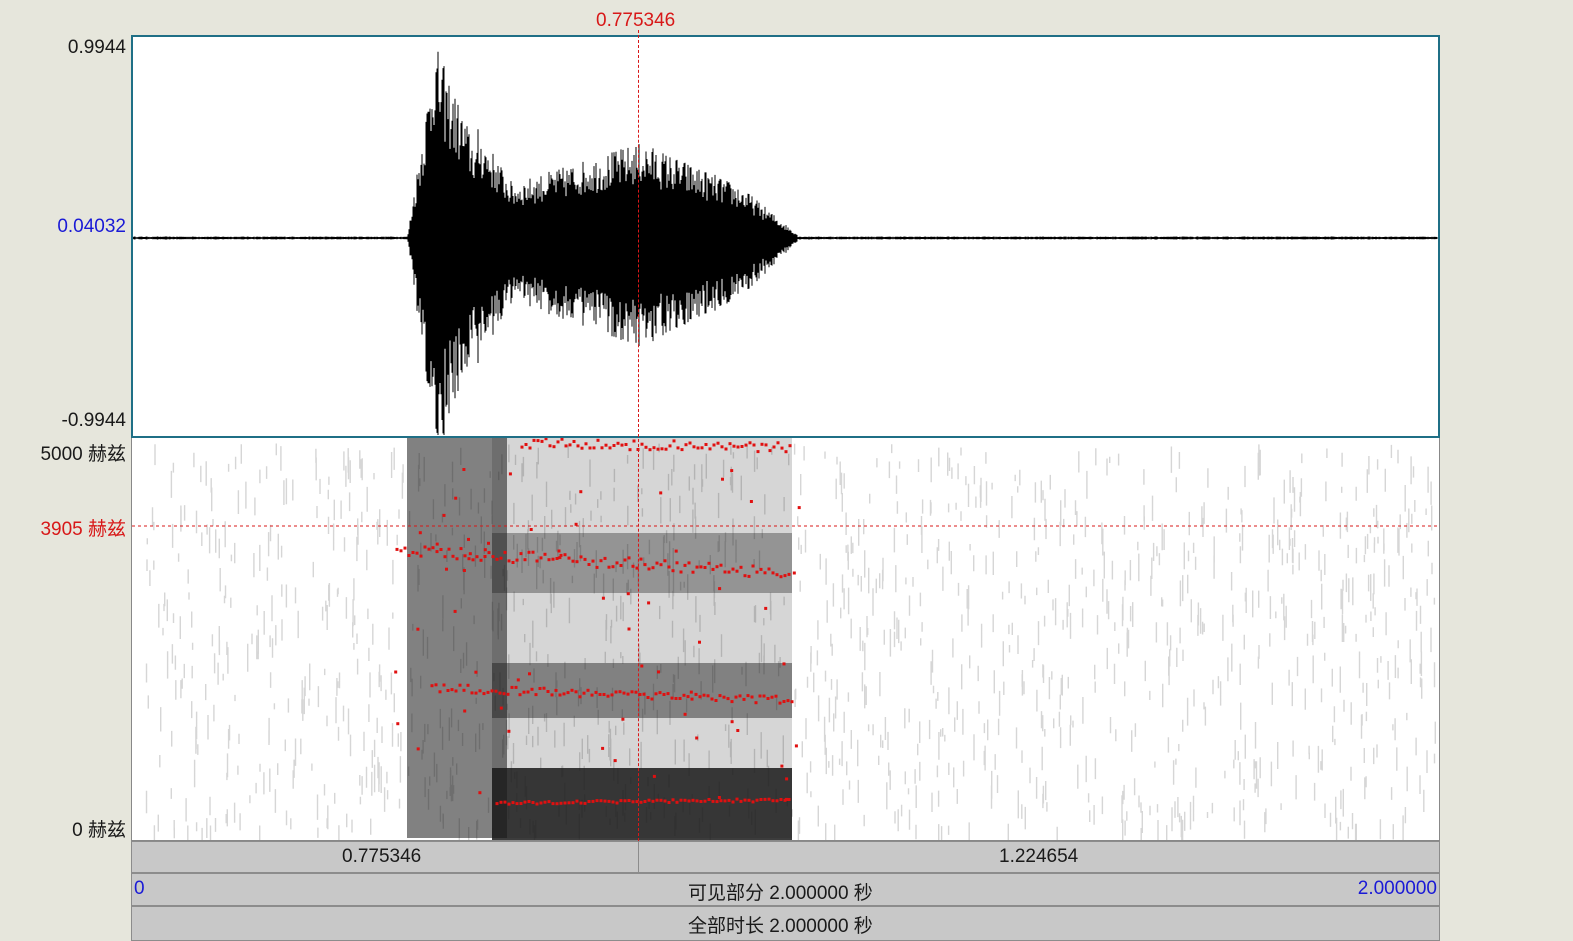 The width and height of the screenshot is (1573, 941). Describe the element at coordinates (1397, 888) in the screenshot. I see `visible-end-time: 2.000000` at that location.